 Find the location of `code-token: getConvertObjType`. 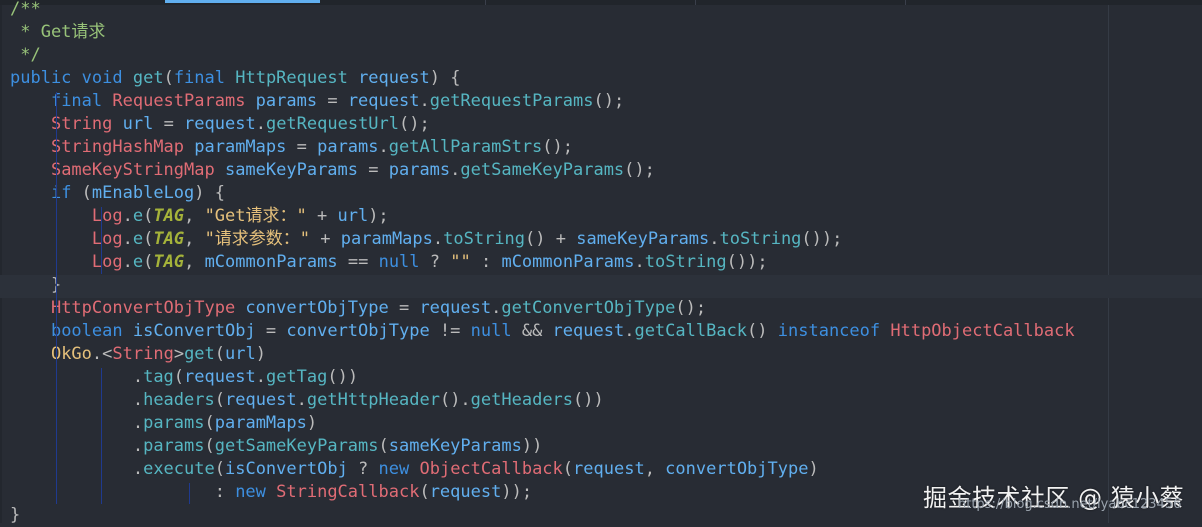

code-token: getConvertObjType is located at coordinates (588, 308).